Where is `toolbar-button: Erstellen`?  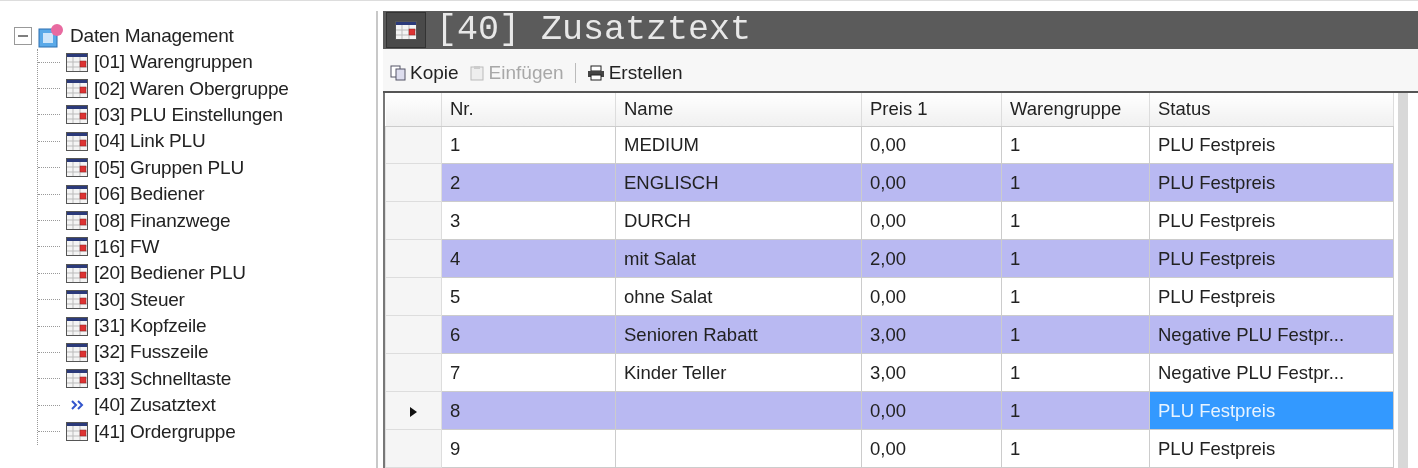 toolbar-button: Erstellen is located at coordinates (634, 73).